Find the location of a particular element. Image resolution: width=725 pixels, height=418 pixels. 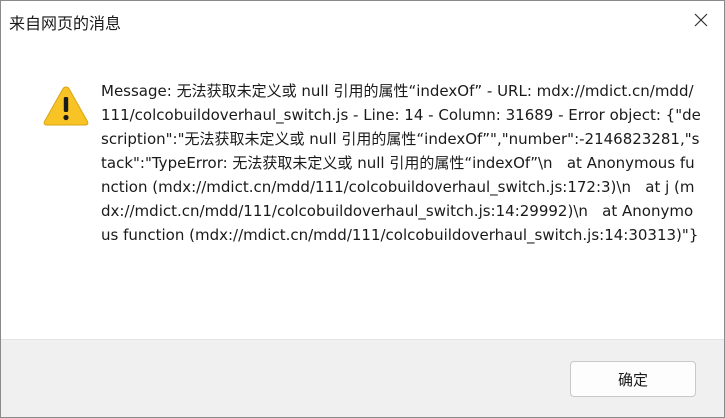

close-icon is located at coordinates (701, 20).